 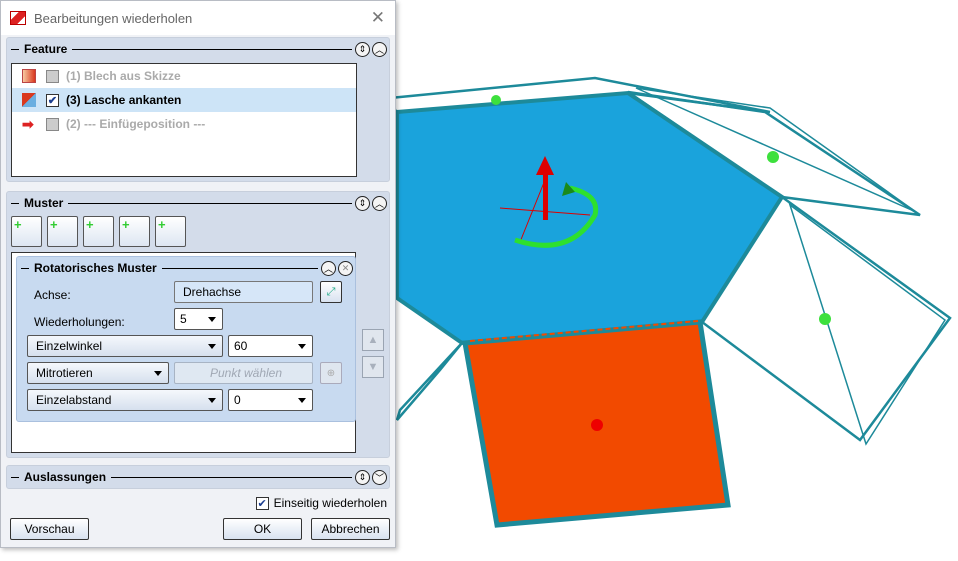 What do you see at coordinates (270, 346) in the screenshot?
I see `angle-value-select: 60` at bounding box center [270, 346].